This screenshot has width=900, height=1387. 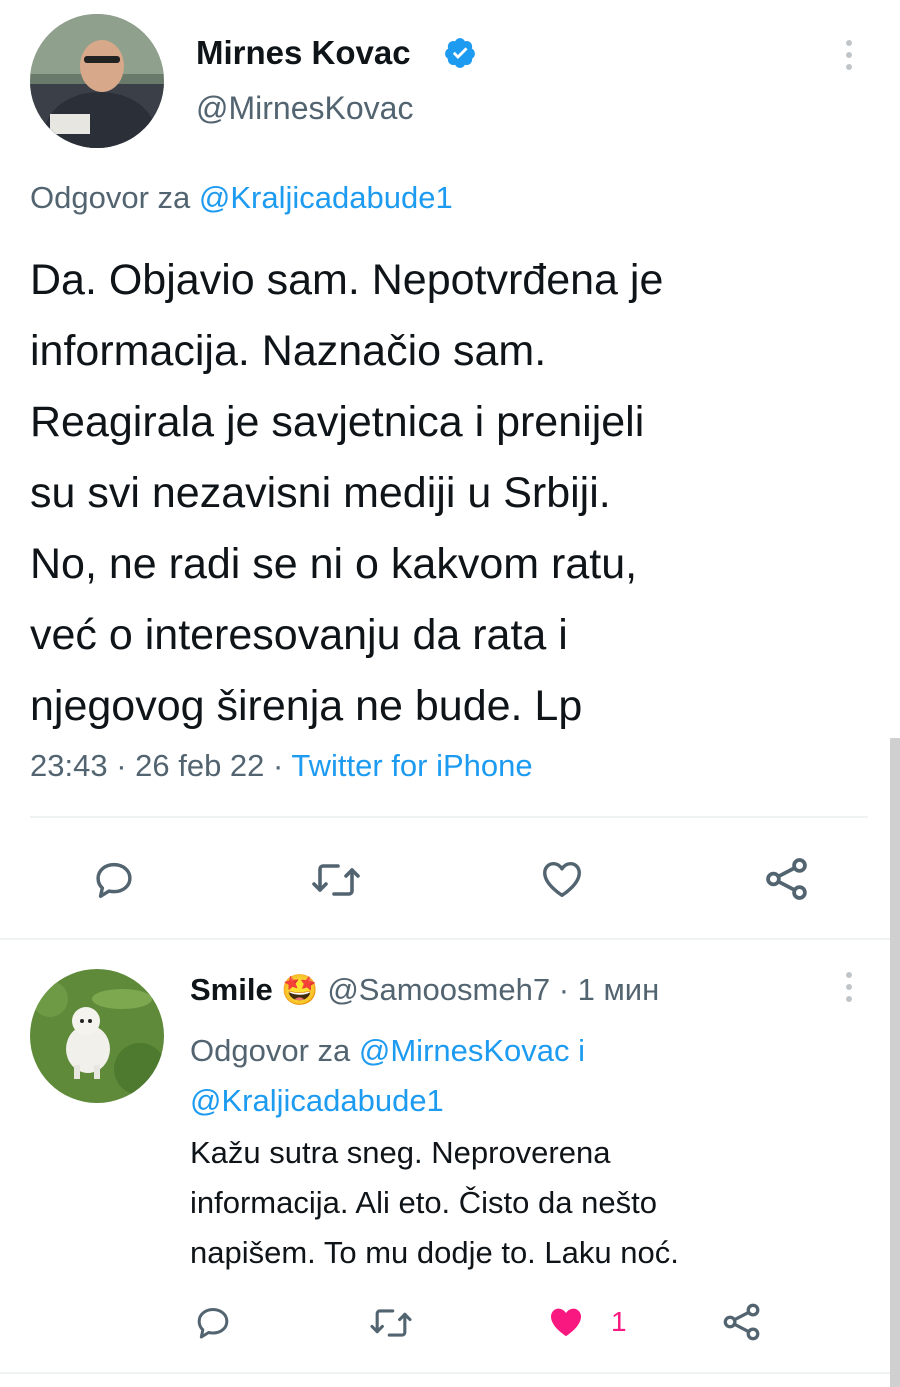 What do you see at coordinates (464, 1050) in the screenshot?
I see `reply-to-link: @MirnesKovac` at bounding box center [464, 1050].